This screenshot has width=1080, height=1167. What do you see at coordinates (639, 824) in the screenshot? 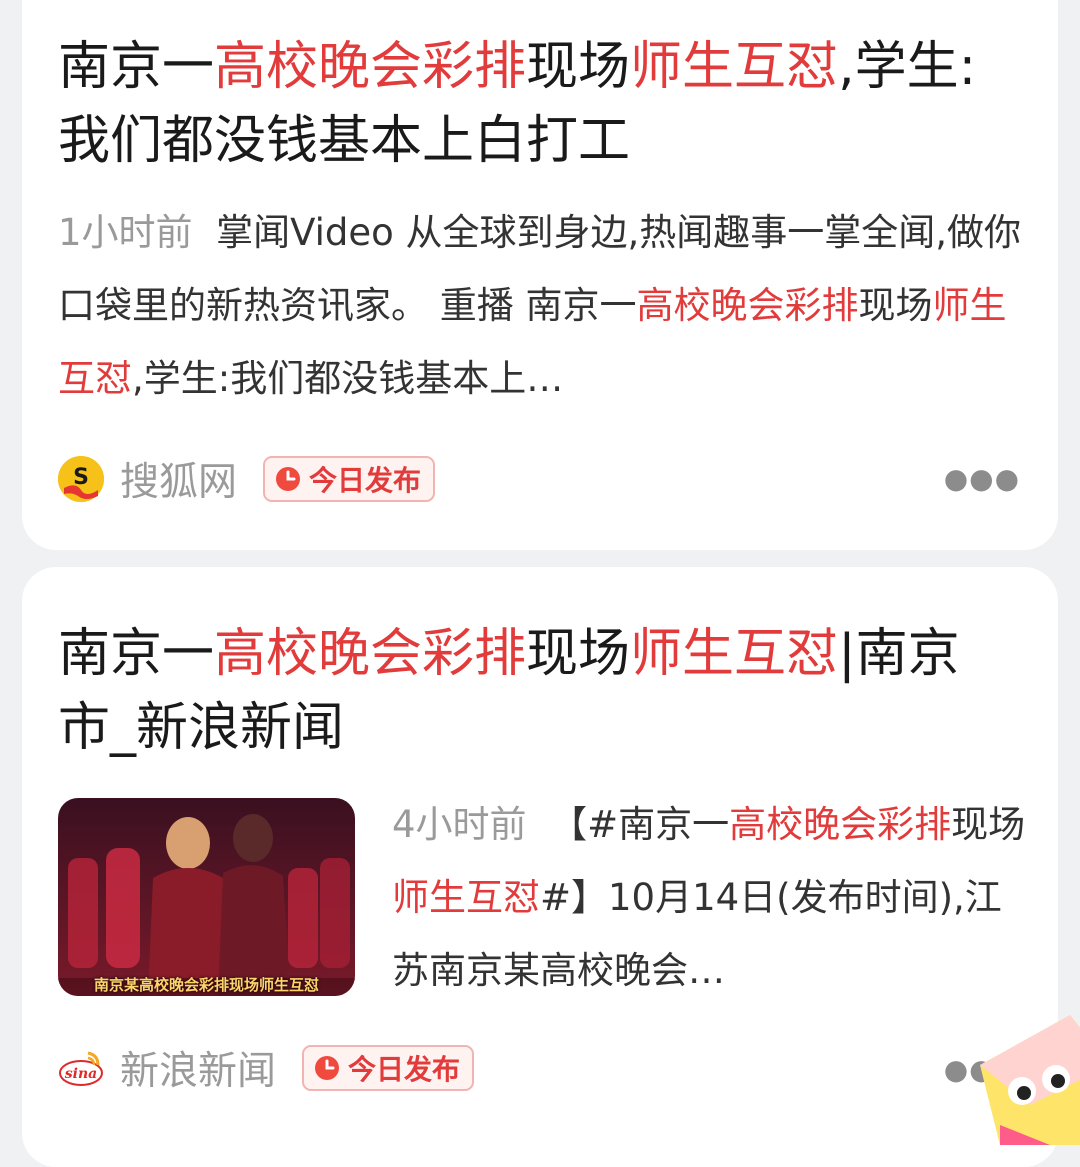
I see `snippet-text: 【#南京一` at bounding box center [639, 824].